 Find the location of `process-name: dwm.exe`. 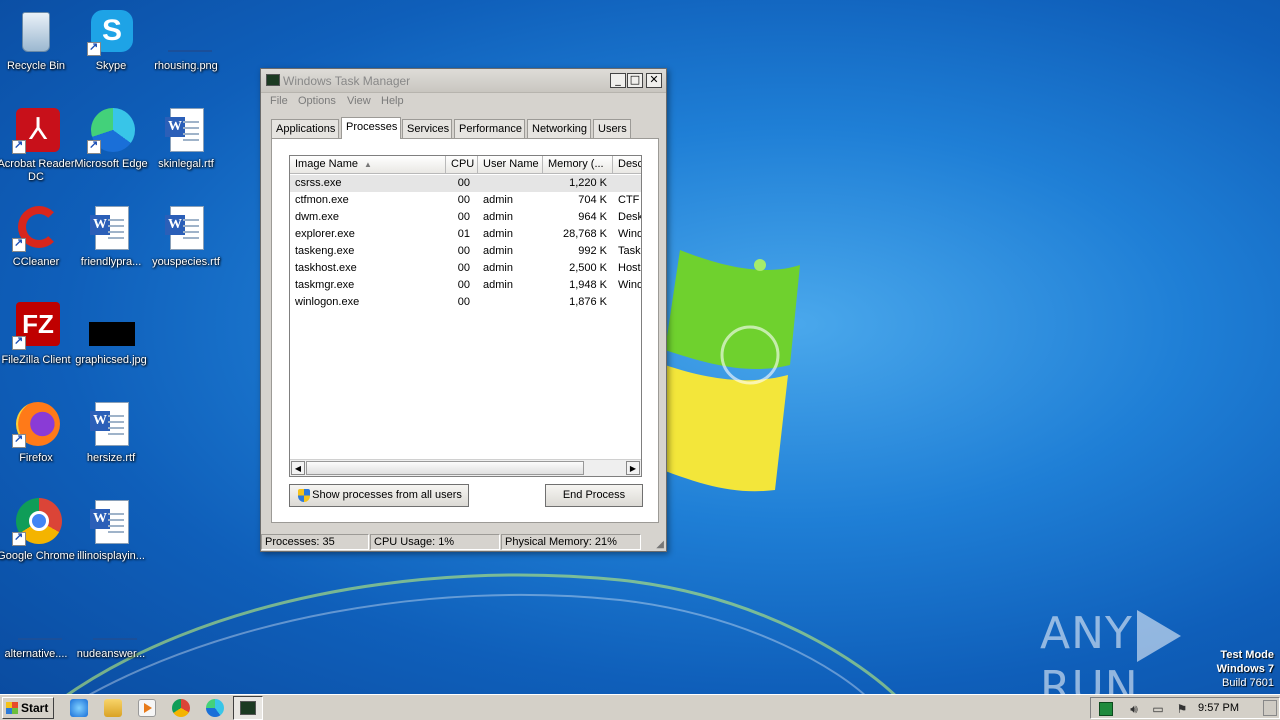

process-name: dwm.exe is located at coordinates (317, 217).